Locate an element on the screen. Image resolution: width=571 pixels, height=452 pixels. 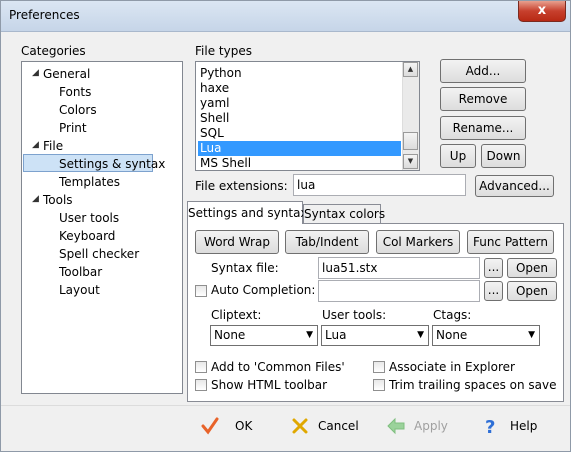
ctags-select: None ▼ is located at coordinates (486, 335).